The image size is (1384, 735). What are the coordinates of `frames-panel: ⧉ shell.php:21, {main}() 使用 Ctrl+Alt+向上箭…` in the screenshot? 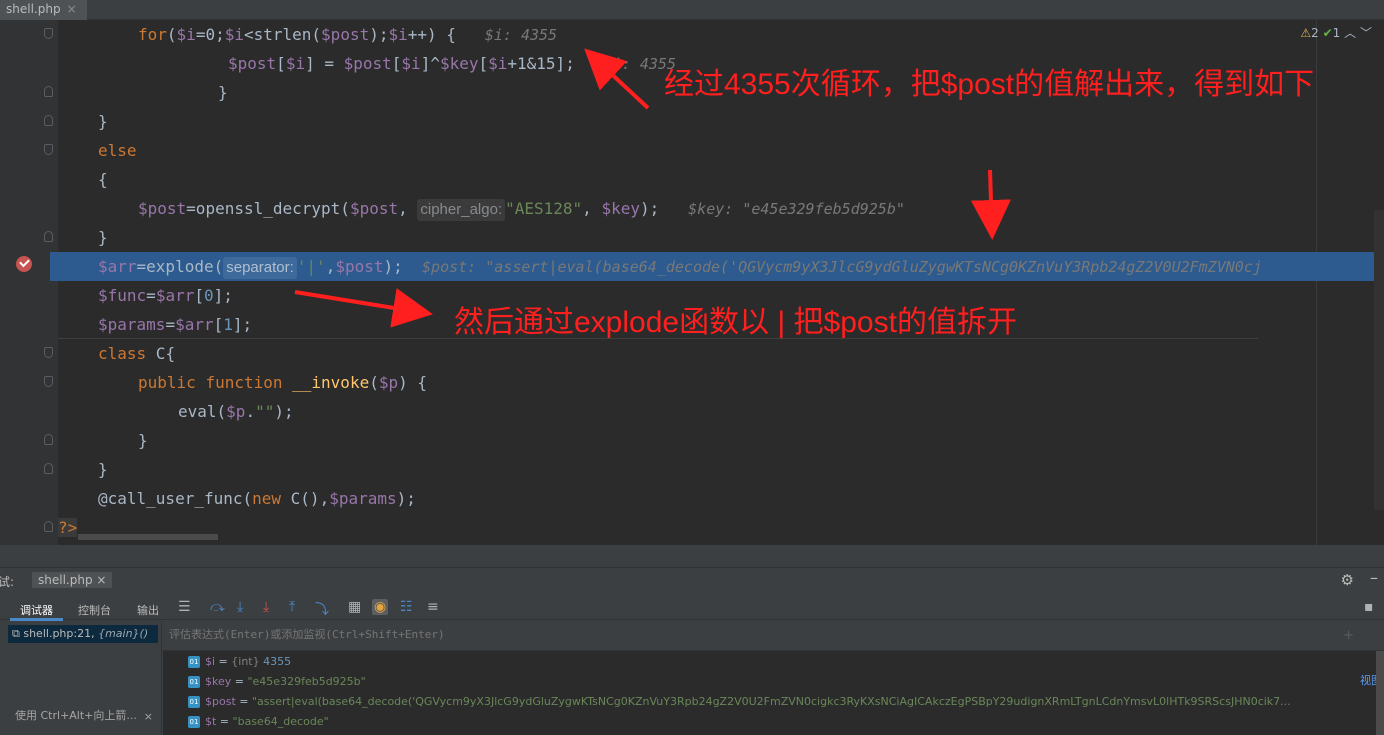 It's located at (81, 678).